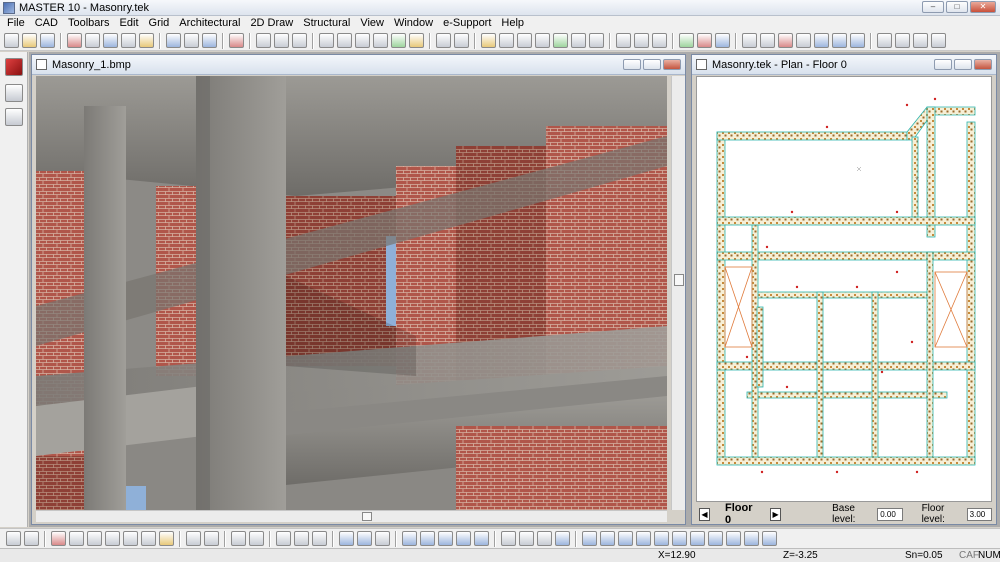 This screenshot has width=1000, height=562. What do you see at coordinates (578, 40) in the screenshot?
I see `support-tool-icon` at bounding box center [578, 40].